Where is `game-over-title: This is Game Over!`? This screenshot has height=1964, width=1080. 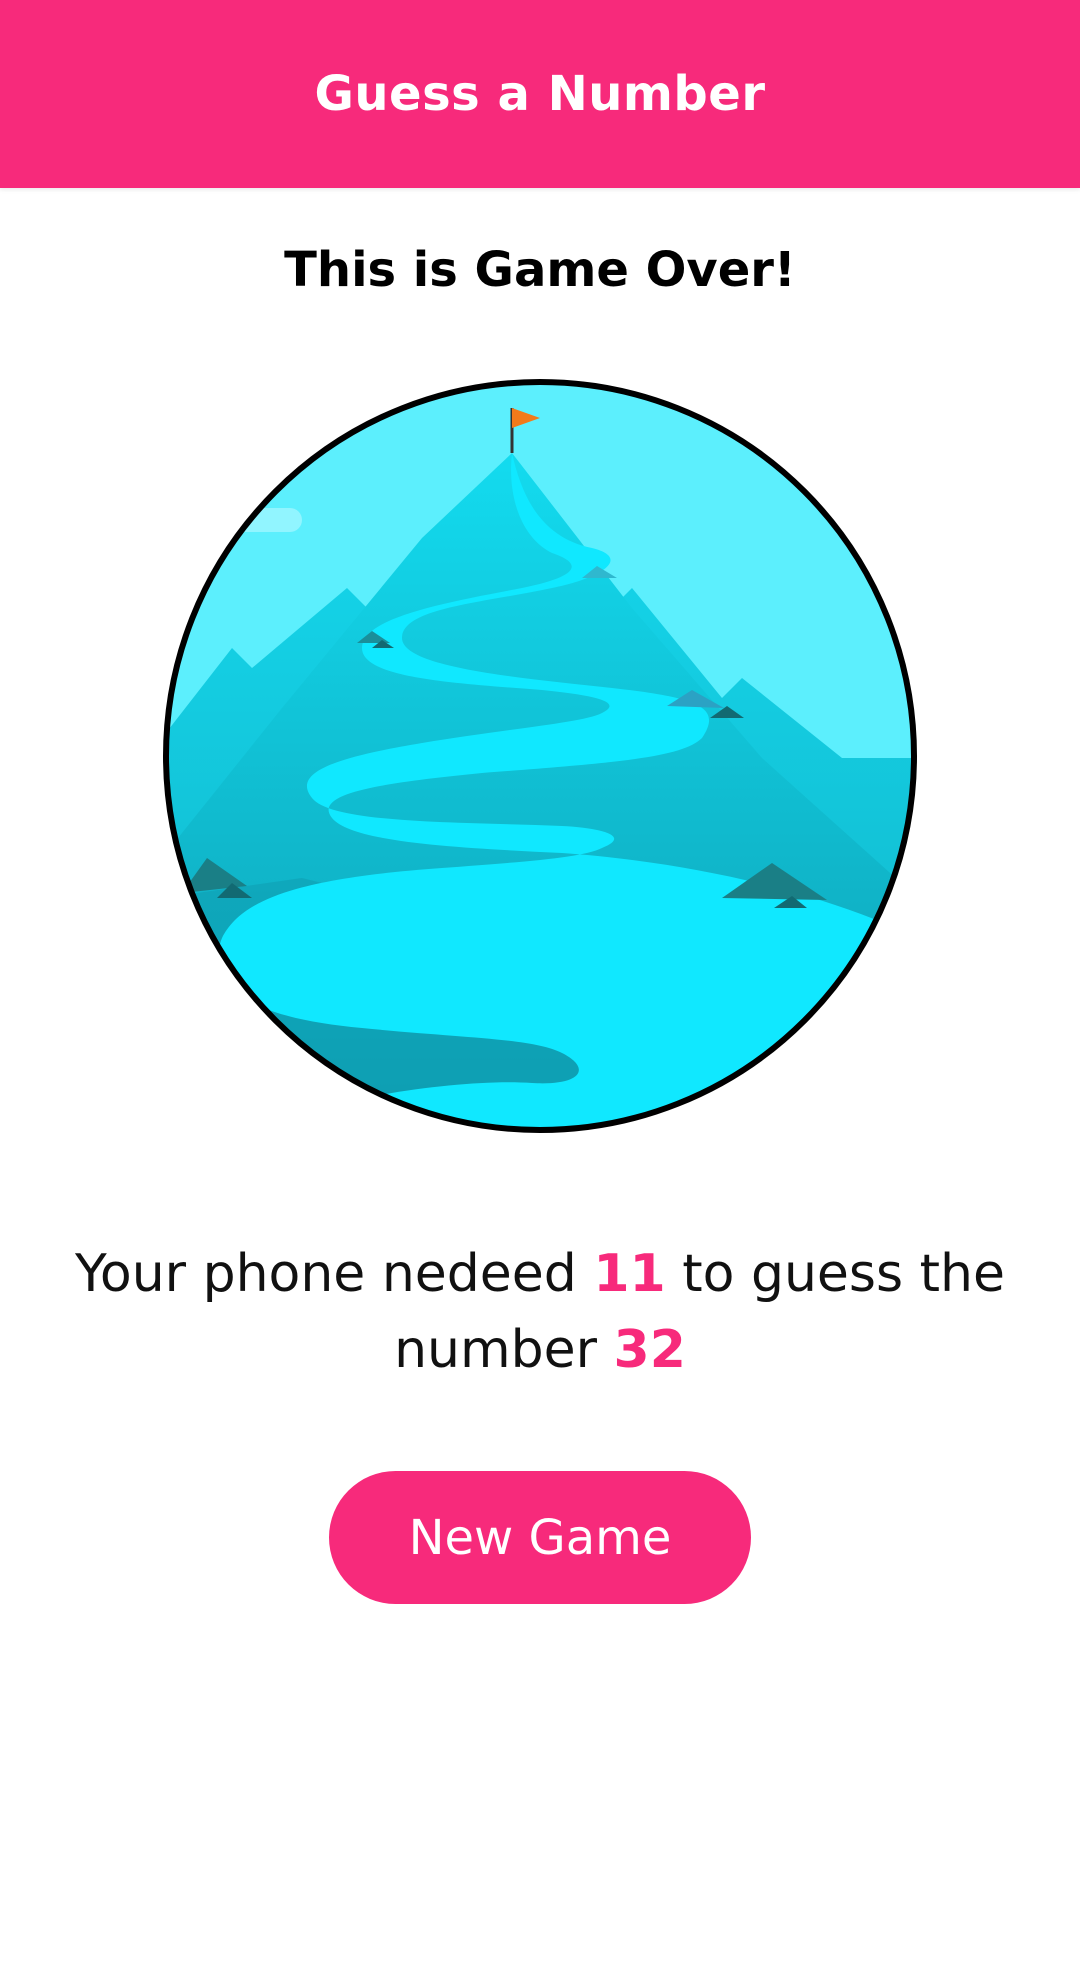 game-over-title: This is Game Over! is located at coordinates (540, 270).